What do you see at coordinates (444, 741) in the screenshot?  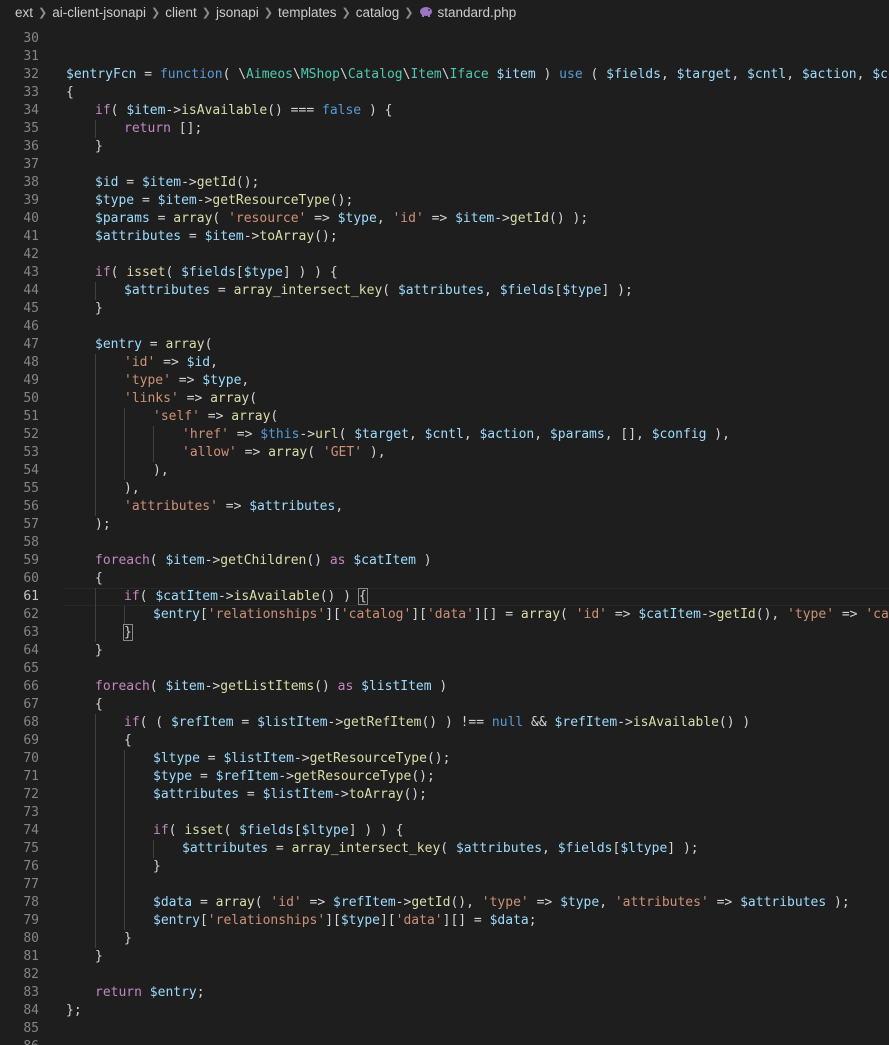 I see `code-line: 69 {` at bounding box center [444, 741].